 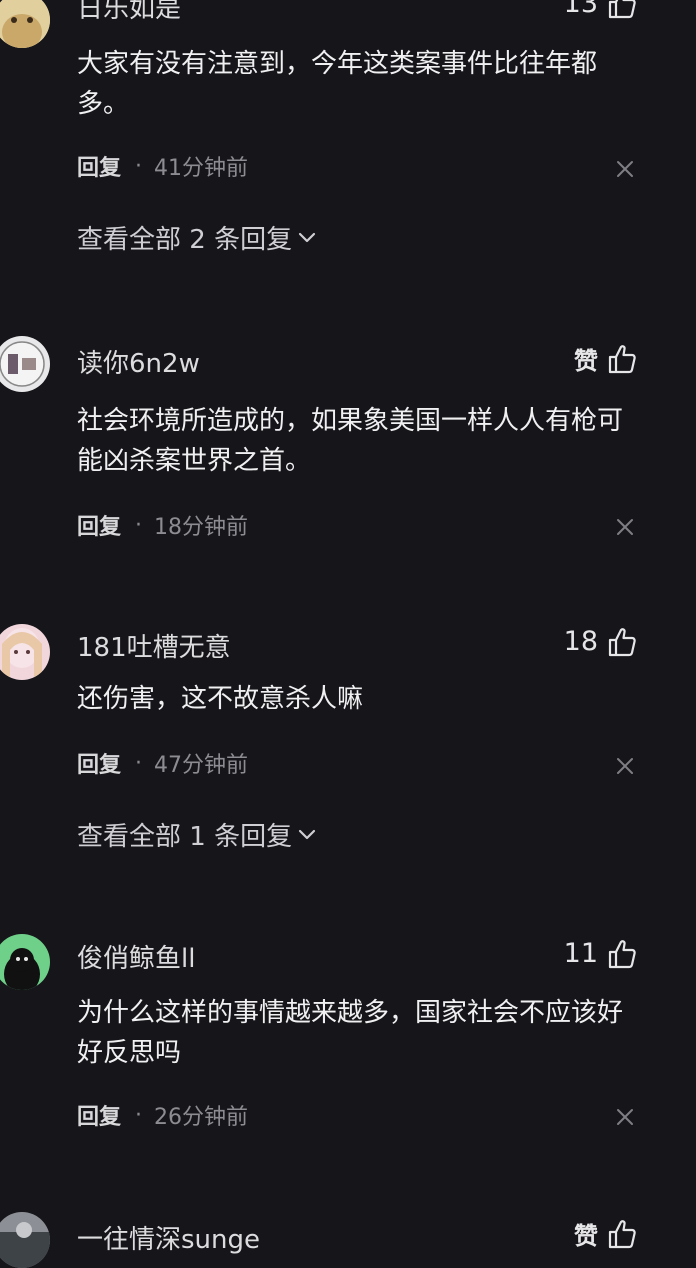 I want to click on like-button: 13, so click(x=600, y=9).